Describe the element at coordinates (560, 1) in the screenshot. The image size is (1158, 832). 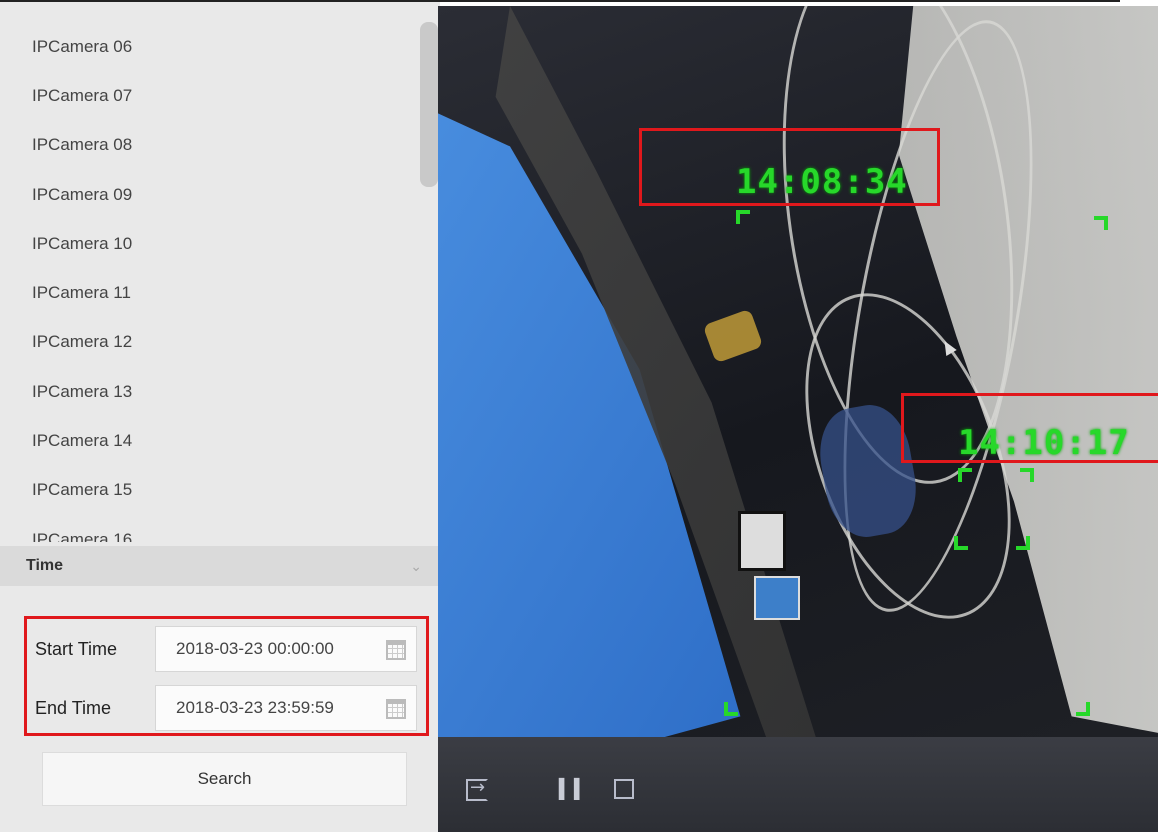
I see `top-divider` at that location.